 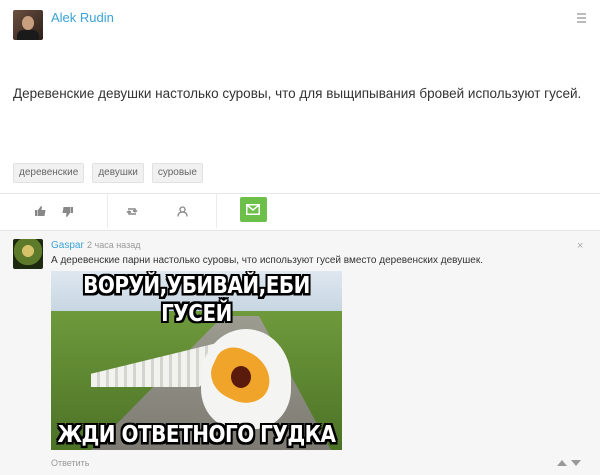 I want to click on commenter-avatar, so click(x=28, y=254).